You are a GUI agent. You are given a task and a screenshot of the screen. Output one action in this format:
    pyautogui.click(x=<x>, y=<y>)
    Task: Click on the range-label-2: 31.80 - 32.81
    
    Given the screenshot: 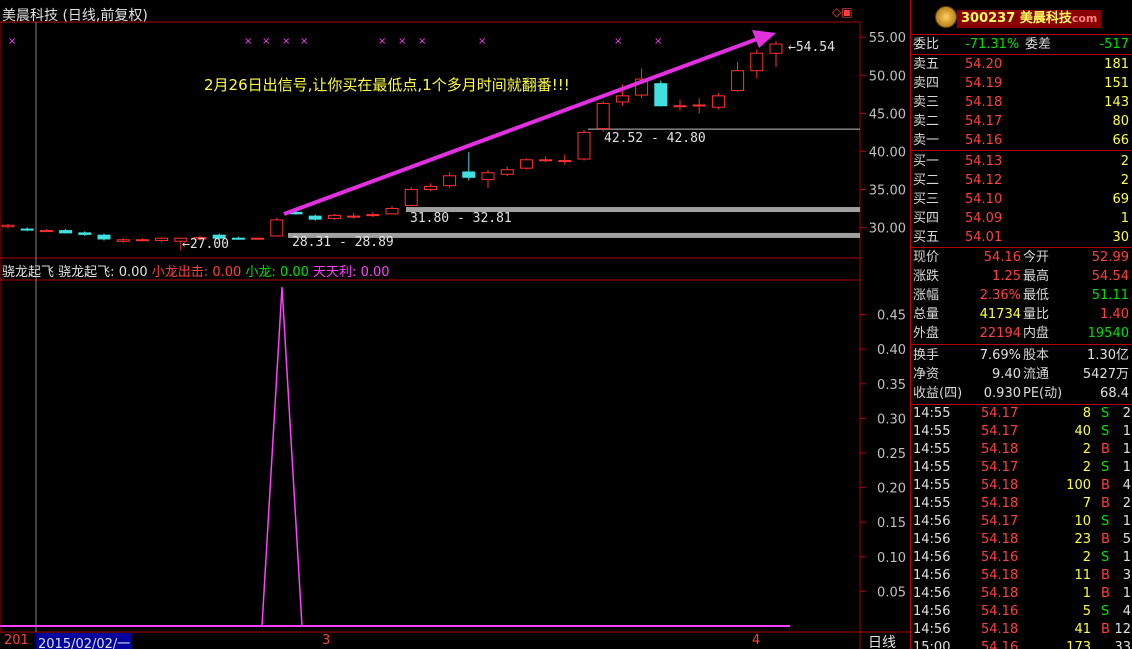 What is the action you would take?
    pyautogui.click(x=461, y=218)
    